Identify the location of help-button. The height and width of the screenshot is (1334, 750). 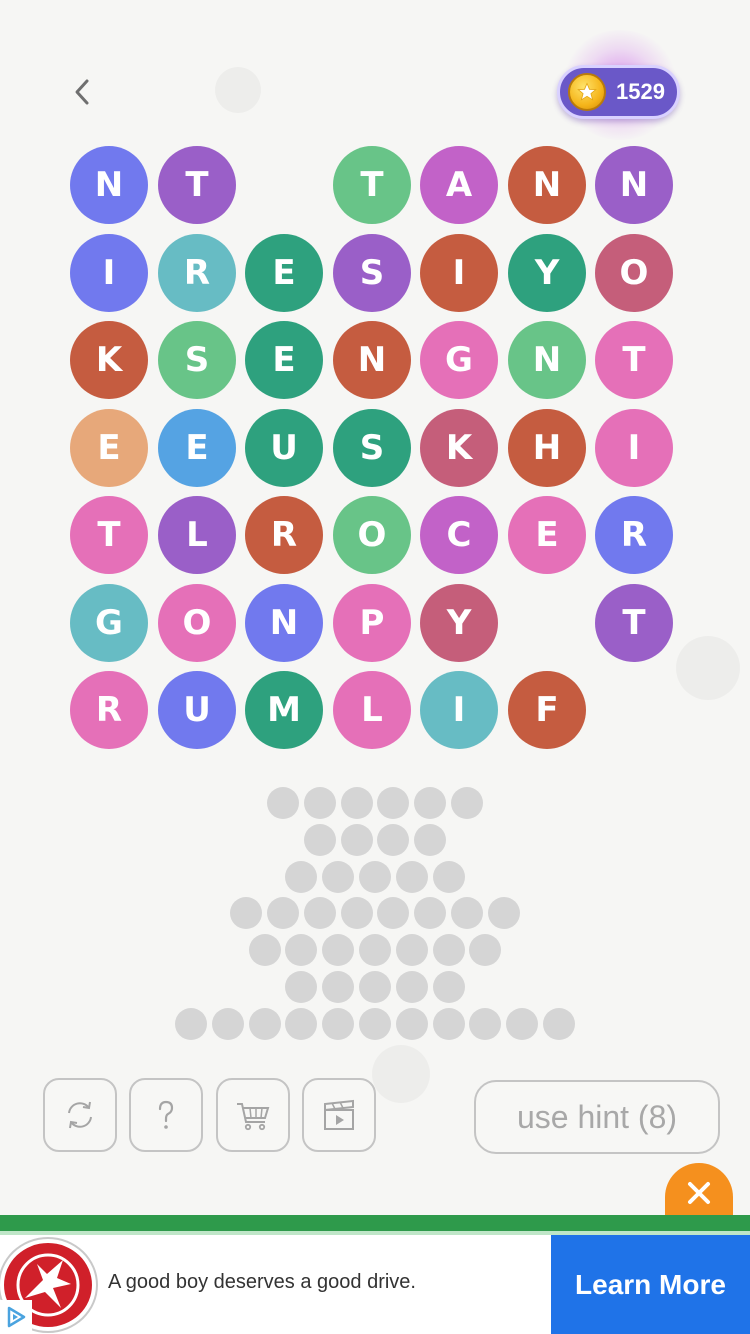
(166, 1115).